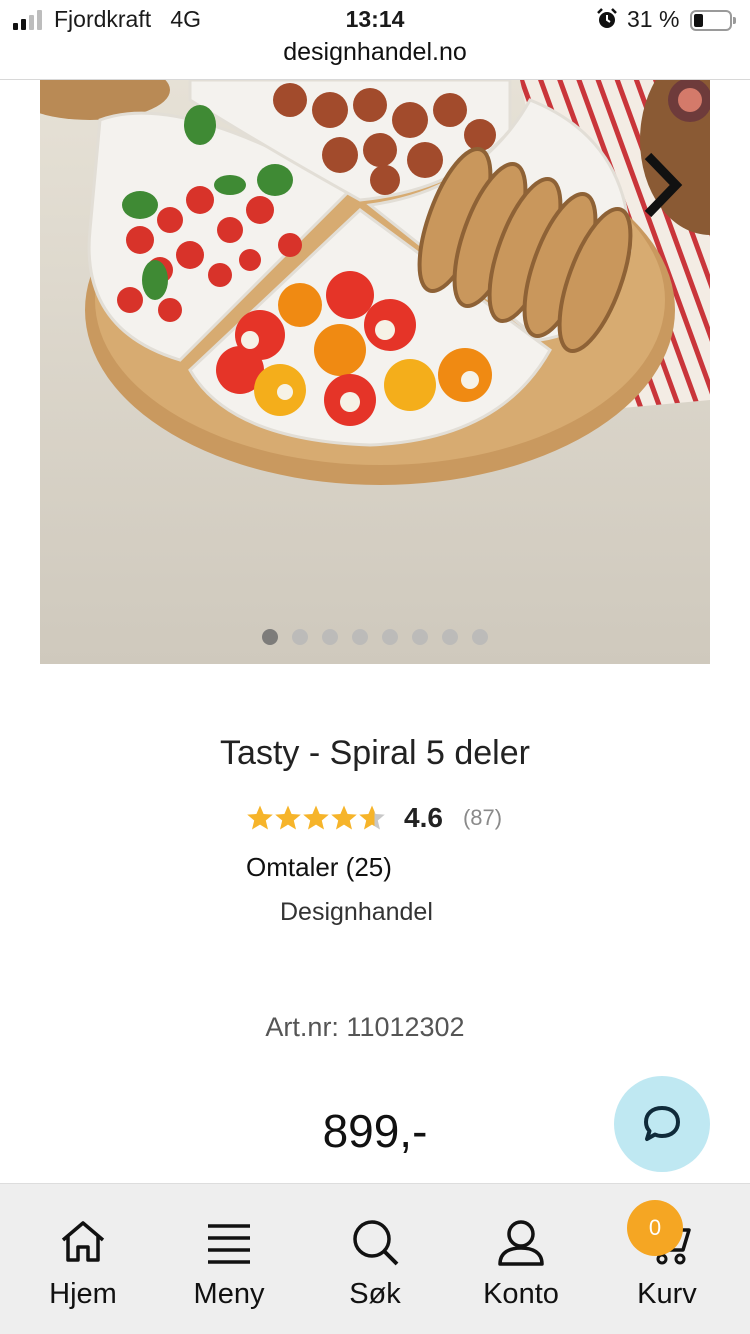  I want to click on nav-account: Konto, so click(521, 1259).